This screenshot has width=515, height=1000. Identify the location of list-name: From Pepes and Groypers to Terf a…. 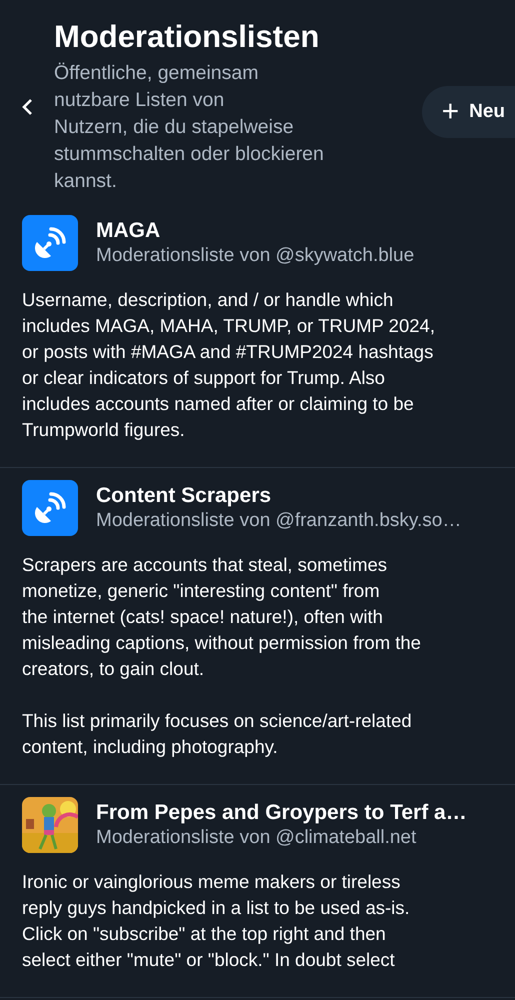
(281, 813).